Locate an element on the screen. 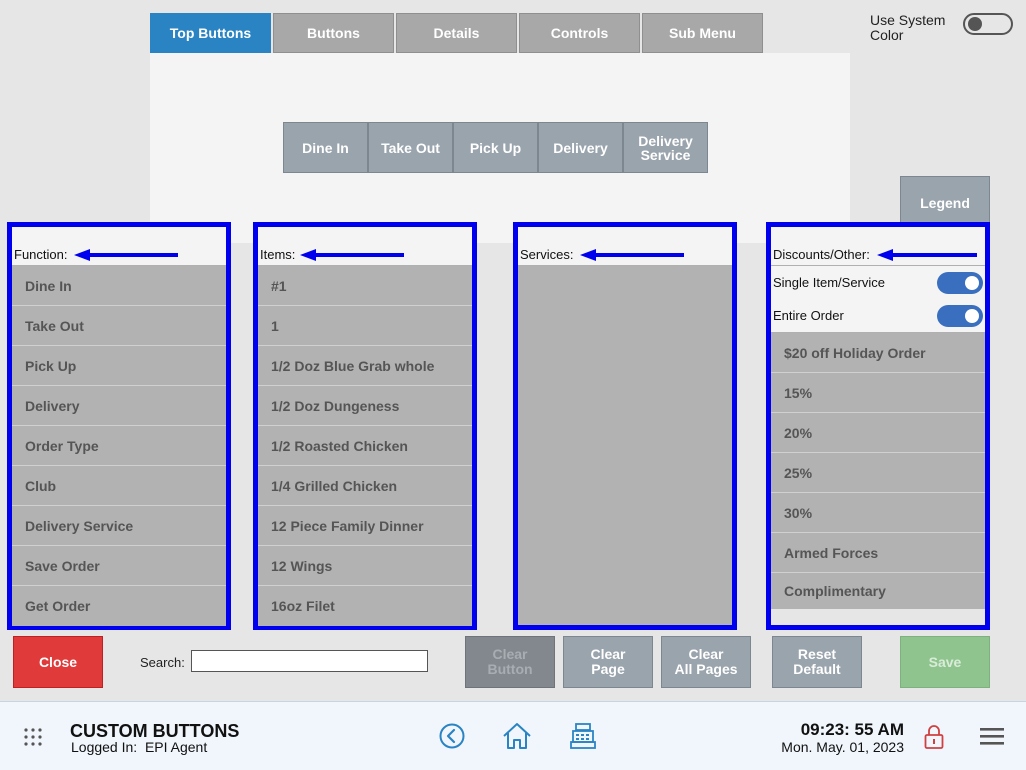  legend-button: Legend is located at coordinates (945, 201).